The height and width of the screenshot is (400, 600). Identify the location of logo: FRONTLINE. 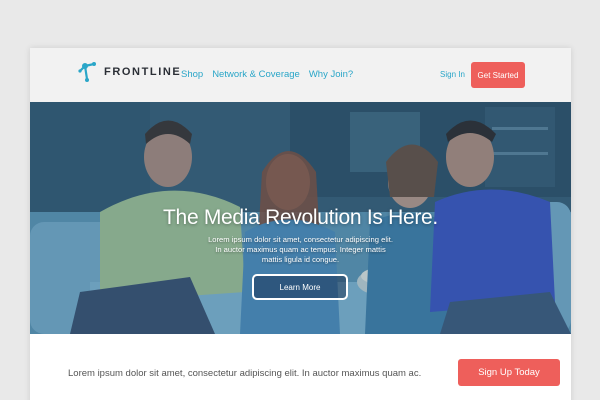
(129, 72).